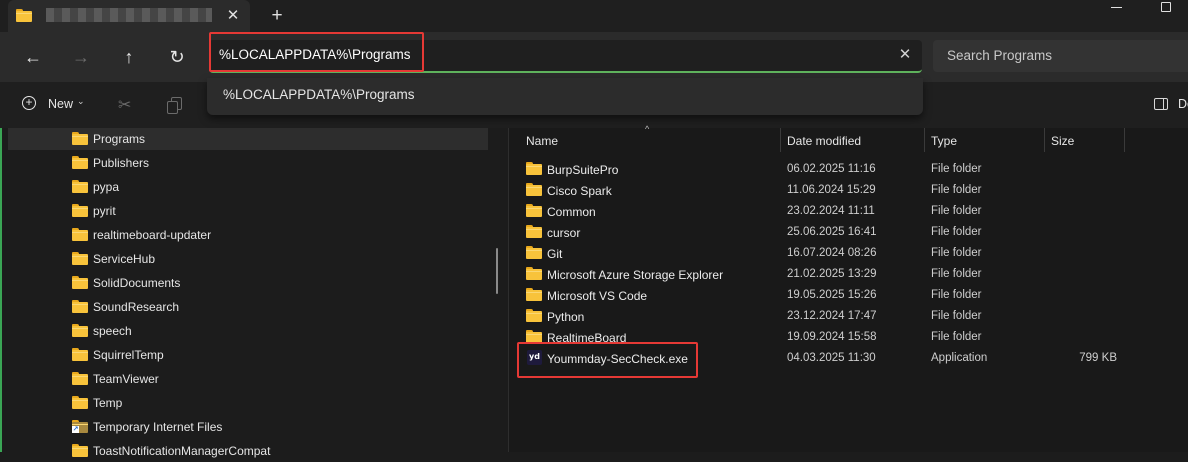 This screenshot has width=1188, height=462. Describe the element at coordinates (848, 190) in the screenshot. I see `file-row: Cisco Spark 11.06.2024 15:29 File folder` at that location.